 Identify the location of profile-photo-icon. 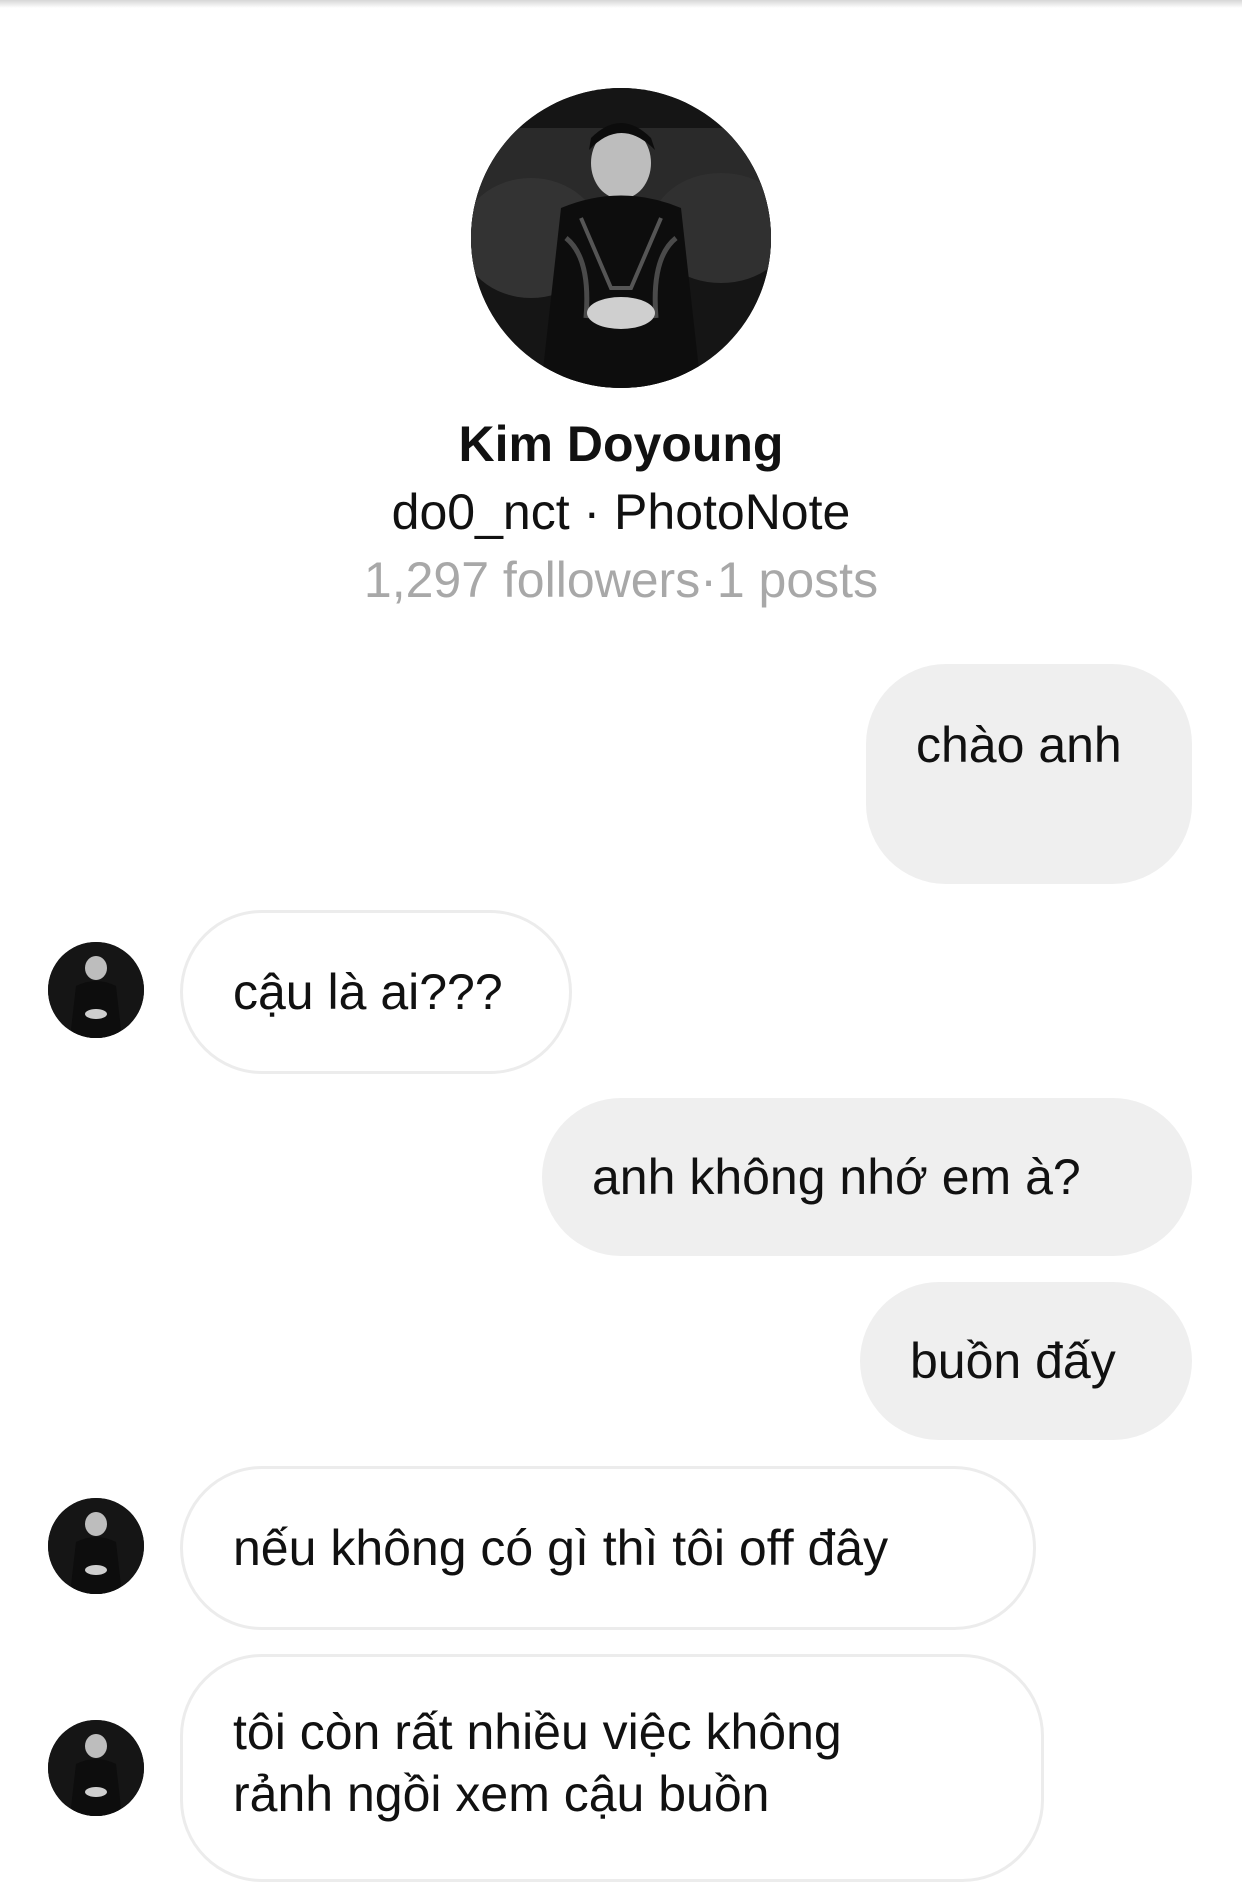
(621, 238).